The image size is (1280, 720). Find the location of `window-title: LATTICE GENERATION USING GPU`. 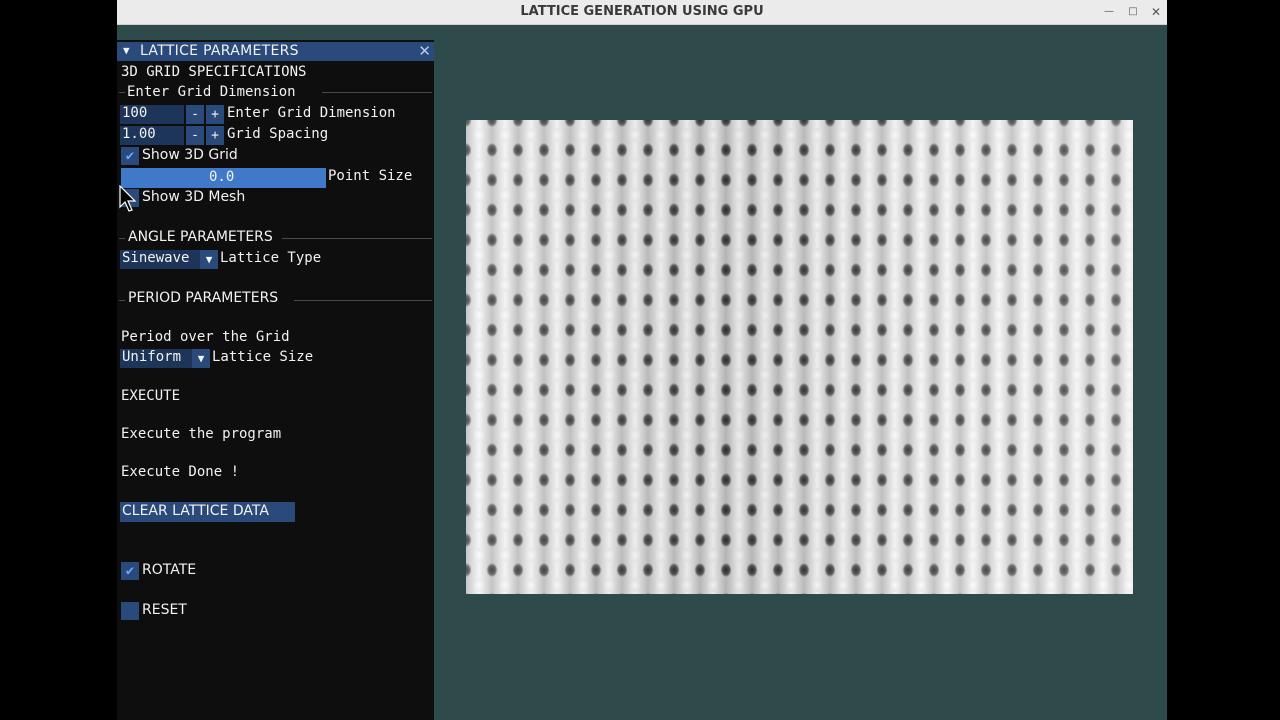

window-title: LATTICE GENERATION USING GPU is located at coordinates (642, 11).